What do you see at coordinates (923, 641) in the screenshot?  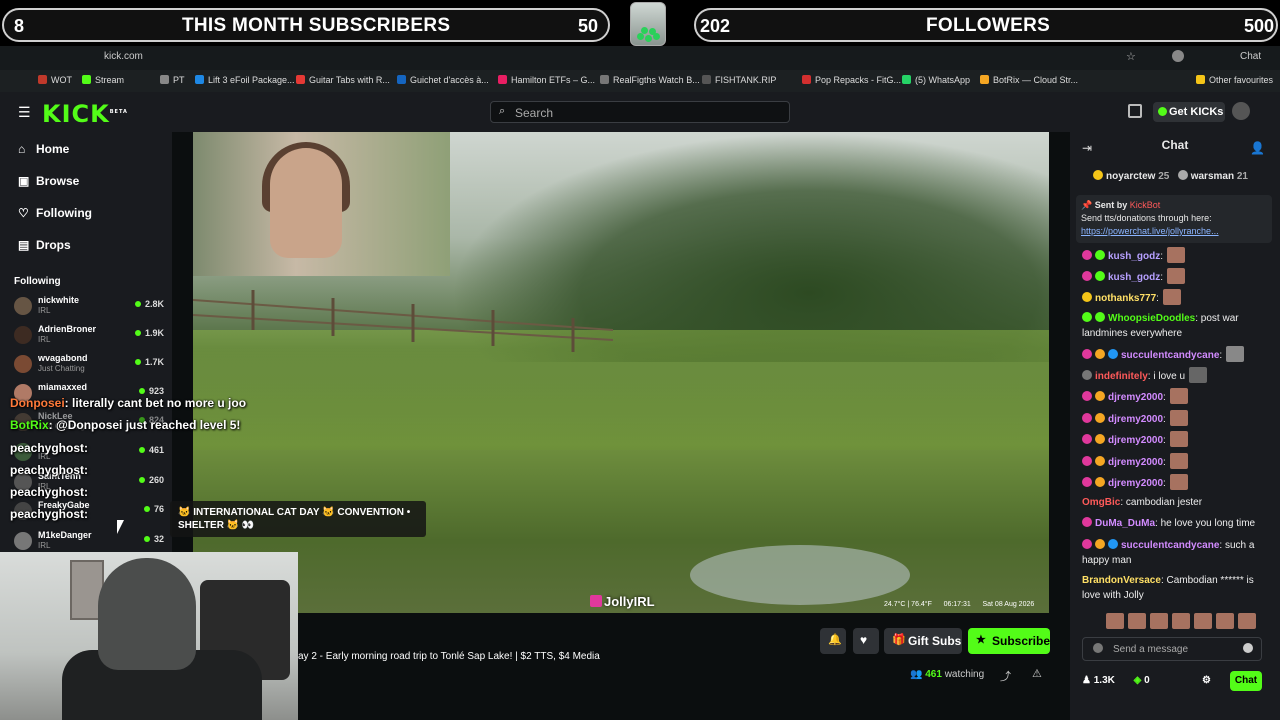 I see `gift-subs-button: 🎁 Gift Subs` at bounding box center [923, 641].